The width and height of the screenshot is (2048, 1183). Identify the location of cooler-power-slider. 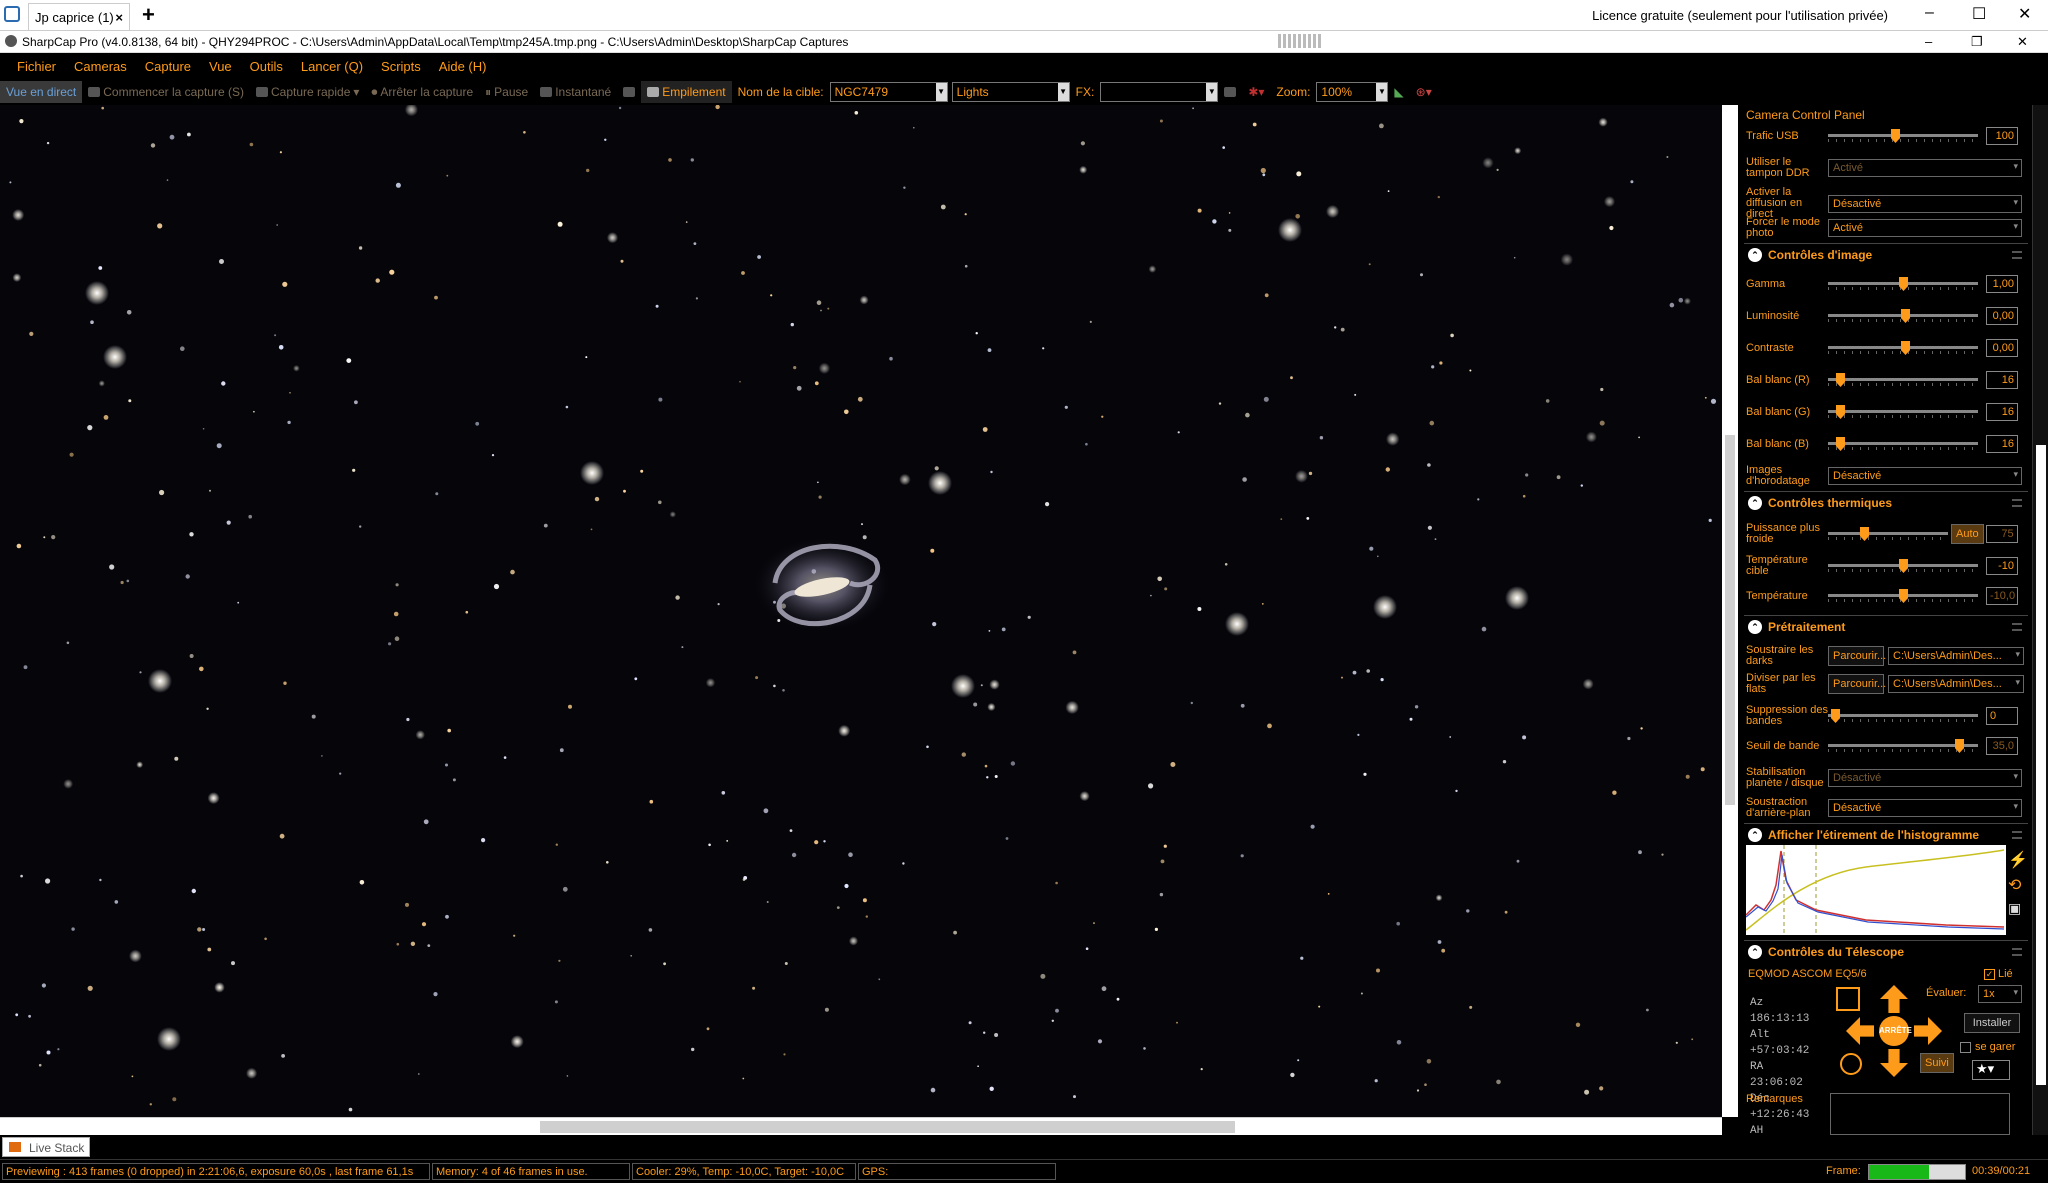
(1888, 534).